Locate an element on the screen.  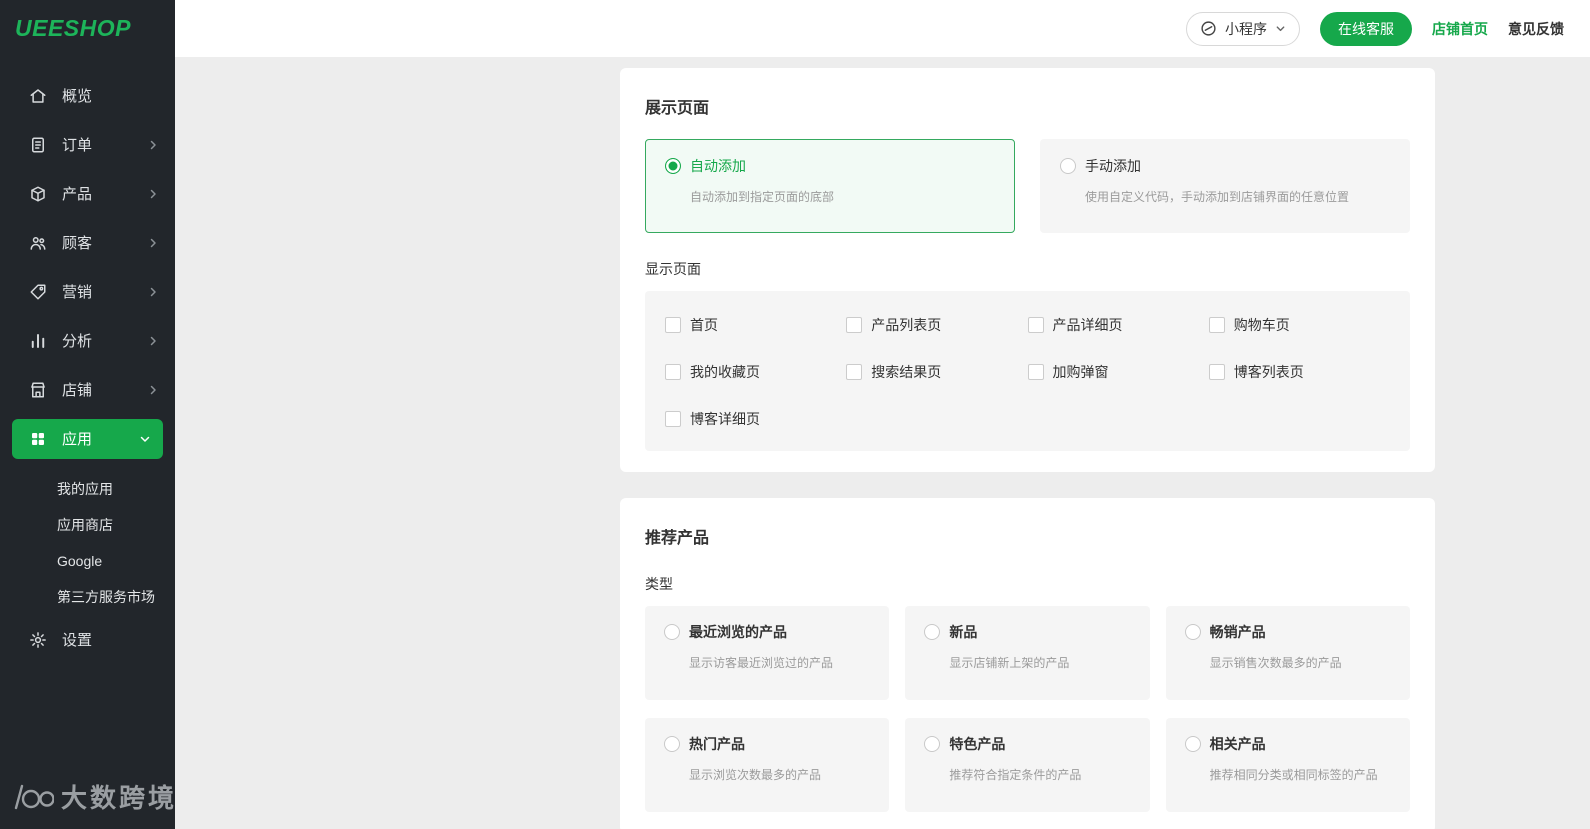
sidebar-item-apps: 应用 is located at coordinates (87, 438).